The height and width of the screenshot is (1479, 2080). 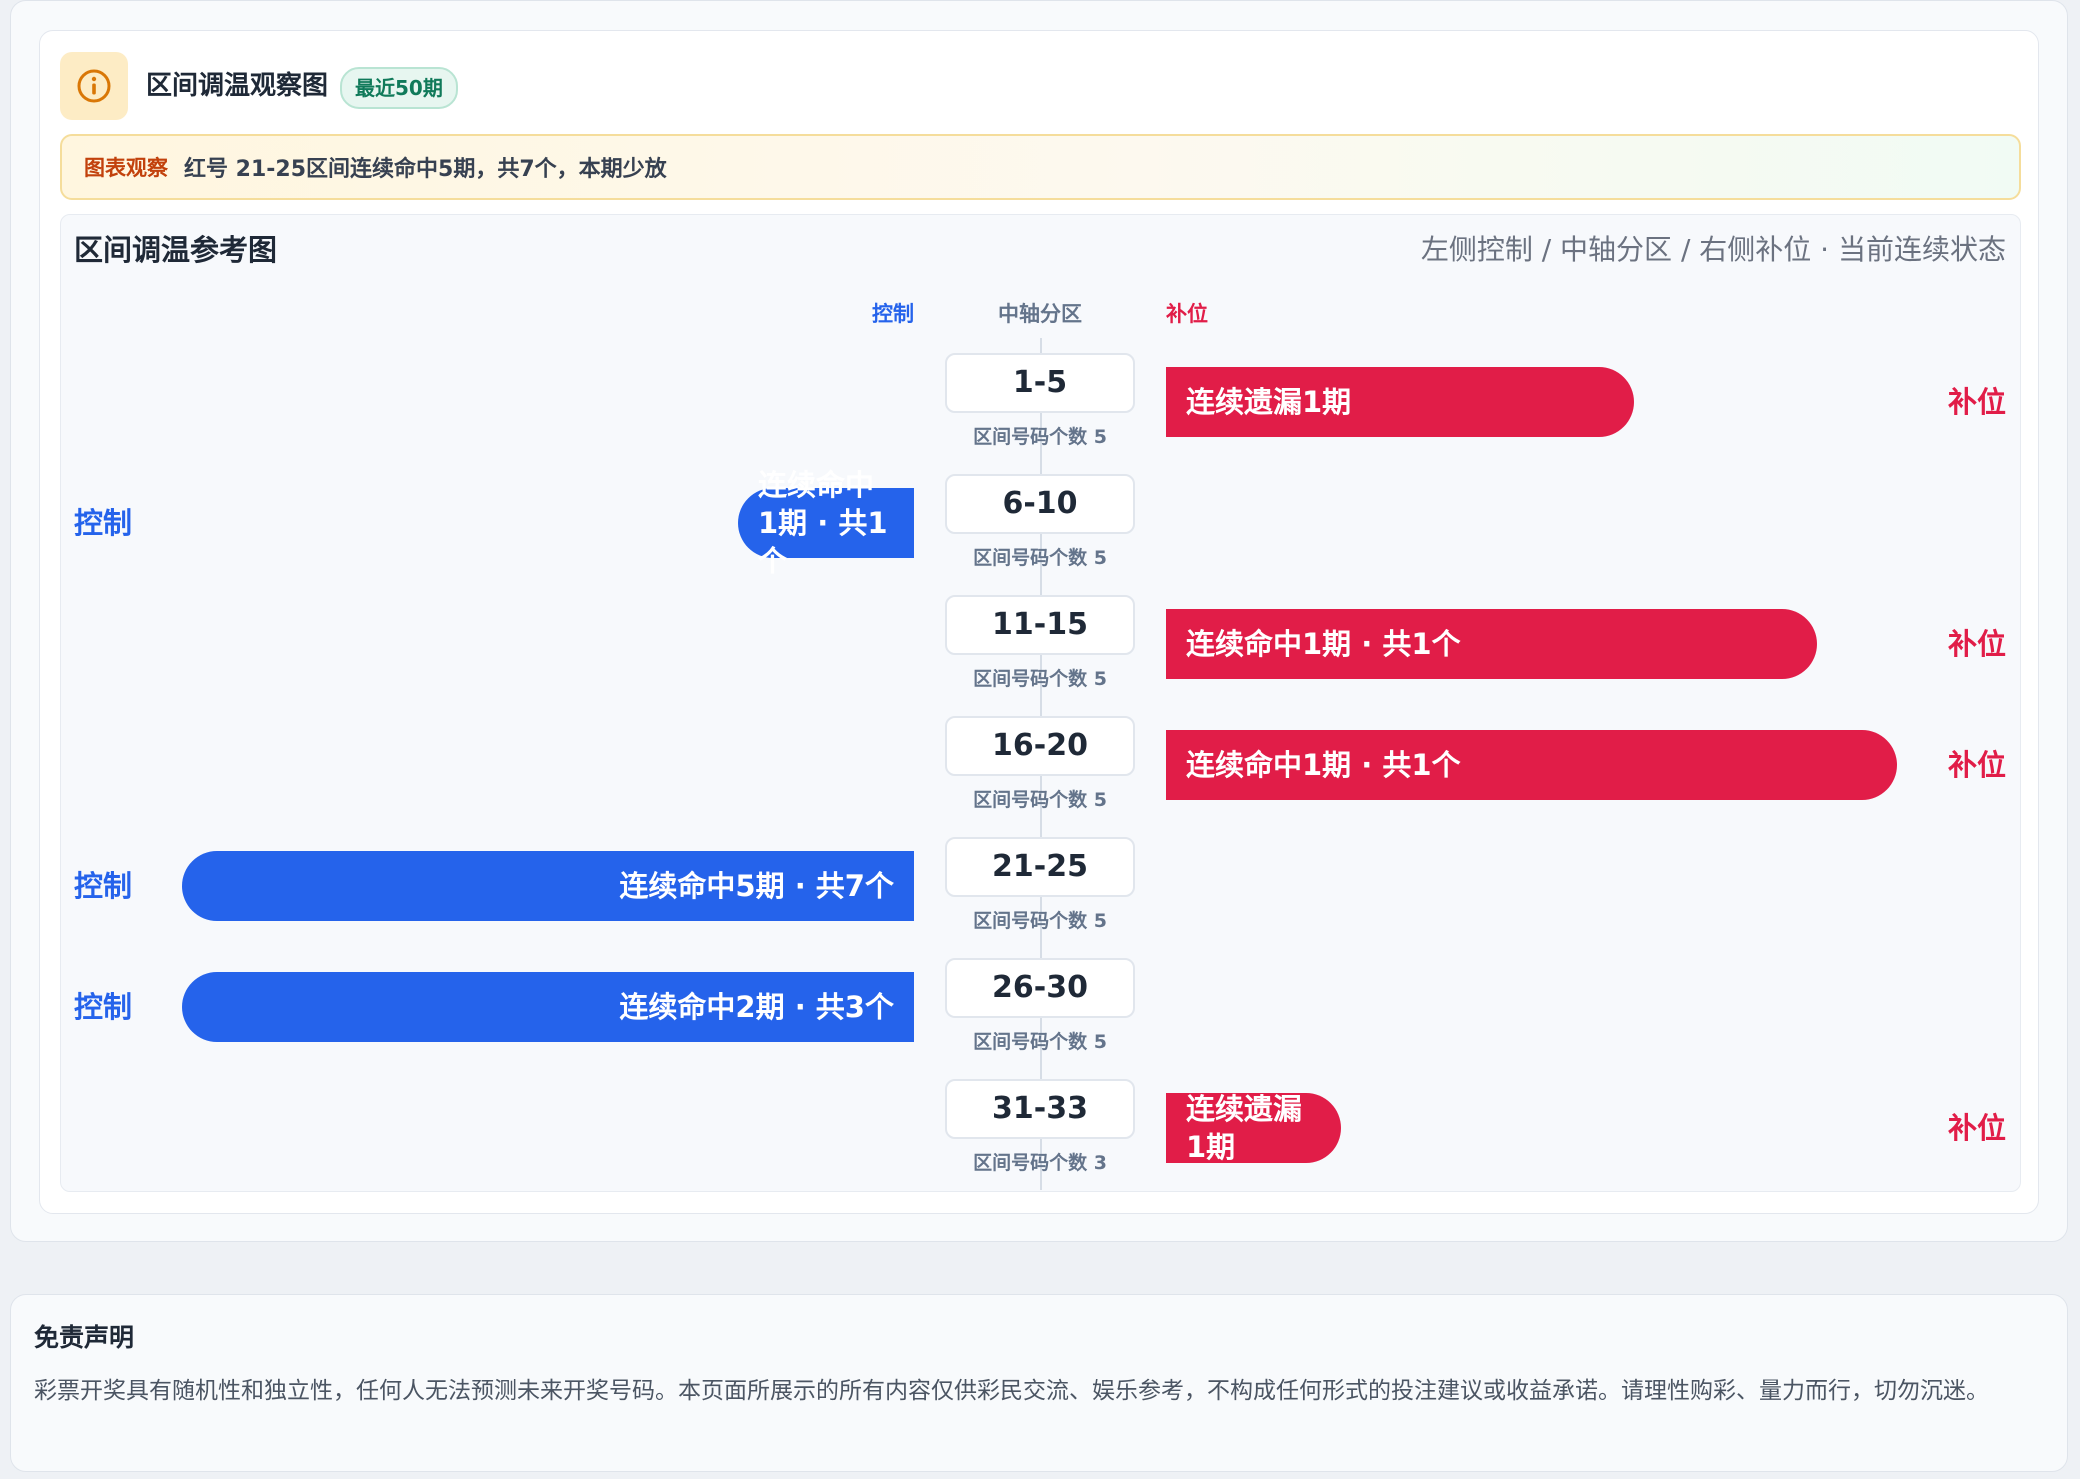 What do you see at coordinates (1040, 558) in the screenshot?
I see `zone-count-6-10: 区间号码个数 5` at bounding box center [1040, 558].